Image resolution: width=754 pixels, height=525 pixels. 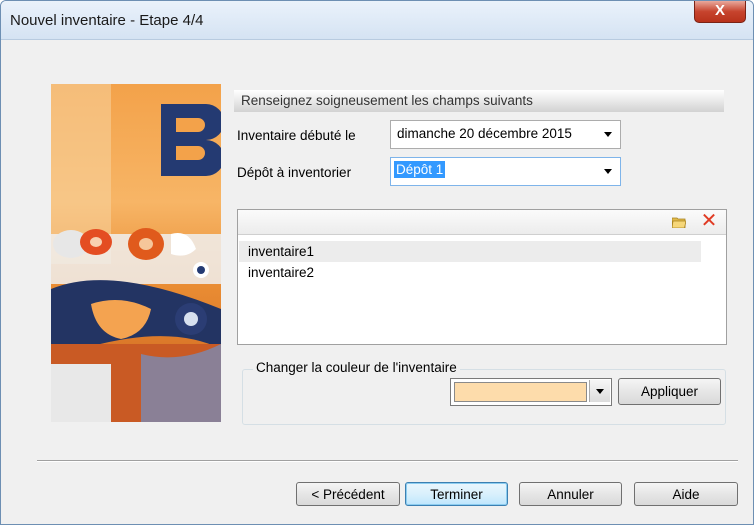 I want to click on depot-value: Dépôt 1, so click(x=420, y=169).